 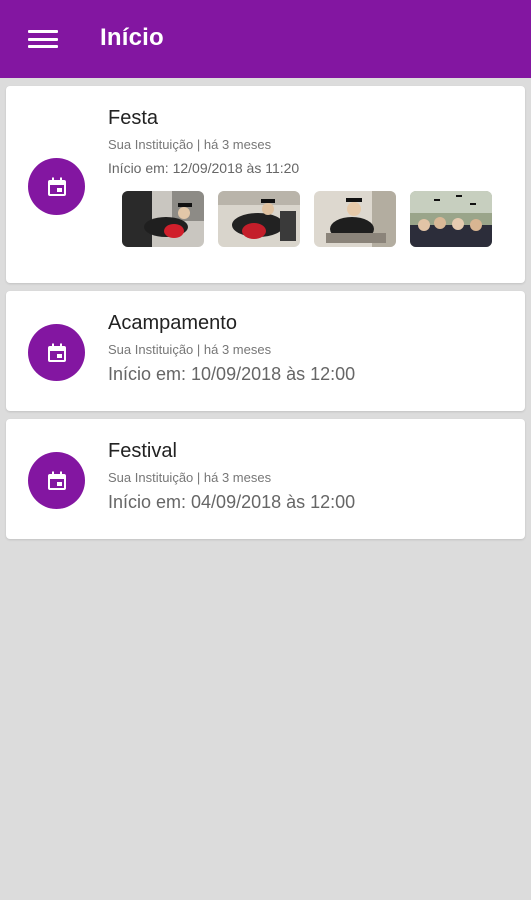 I want to click on event-title: Festa, so click(x=133, y=118).